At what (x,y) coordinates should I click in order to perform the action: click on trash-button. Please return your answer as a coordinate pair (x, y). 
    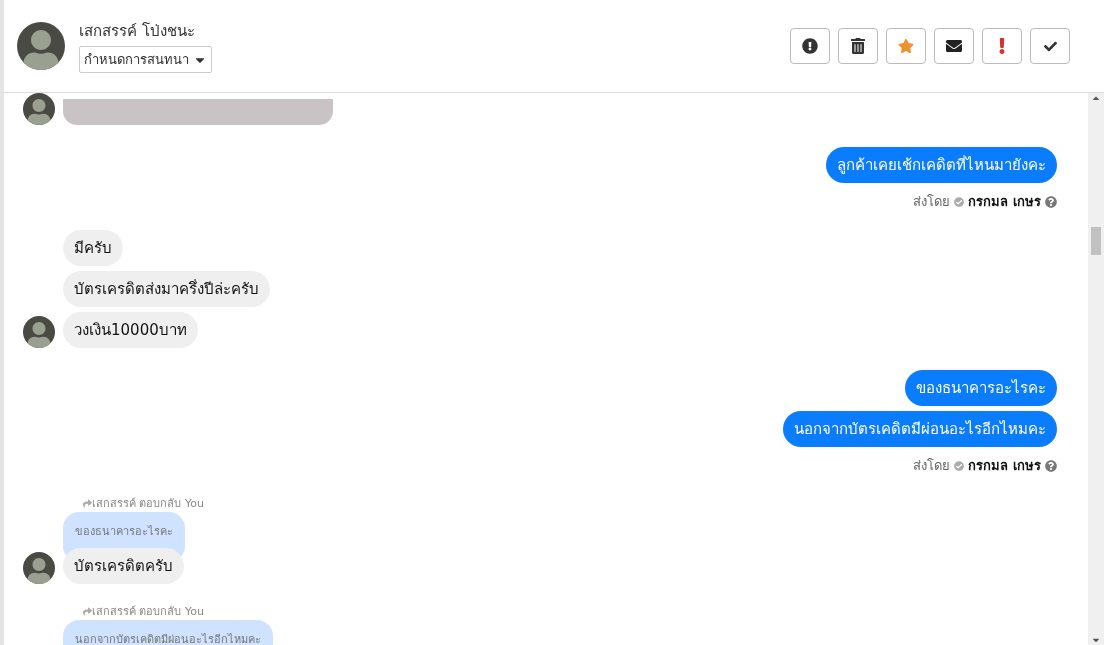
    Looking at the image, I should click on (858, 46).